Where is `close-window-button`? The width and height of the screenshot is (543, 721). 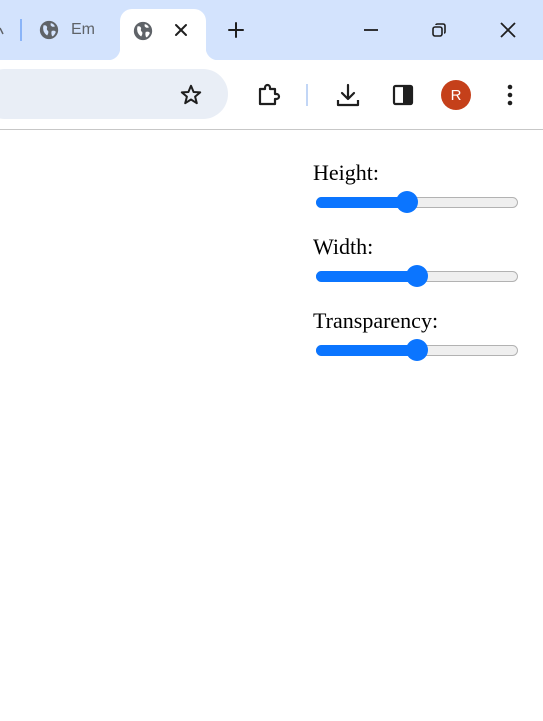 close-window-button is located at coordinates (508, 30).